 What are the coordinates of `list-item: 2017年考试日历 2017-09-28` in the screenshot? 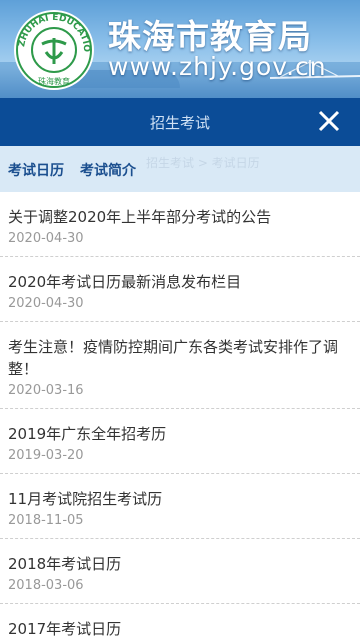 It's located at (180, 622).